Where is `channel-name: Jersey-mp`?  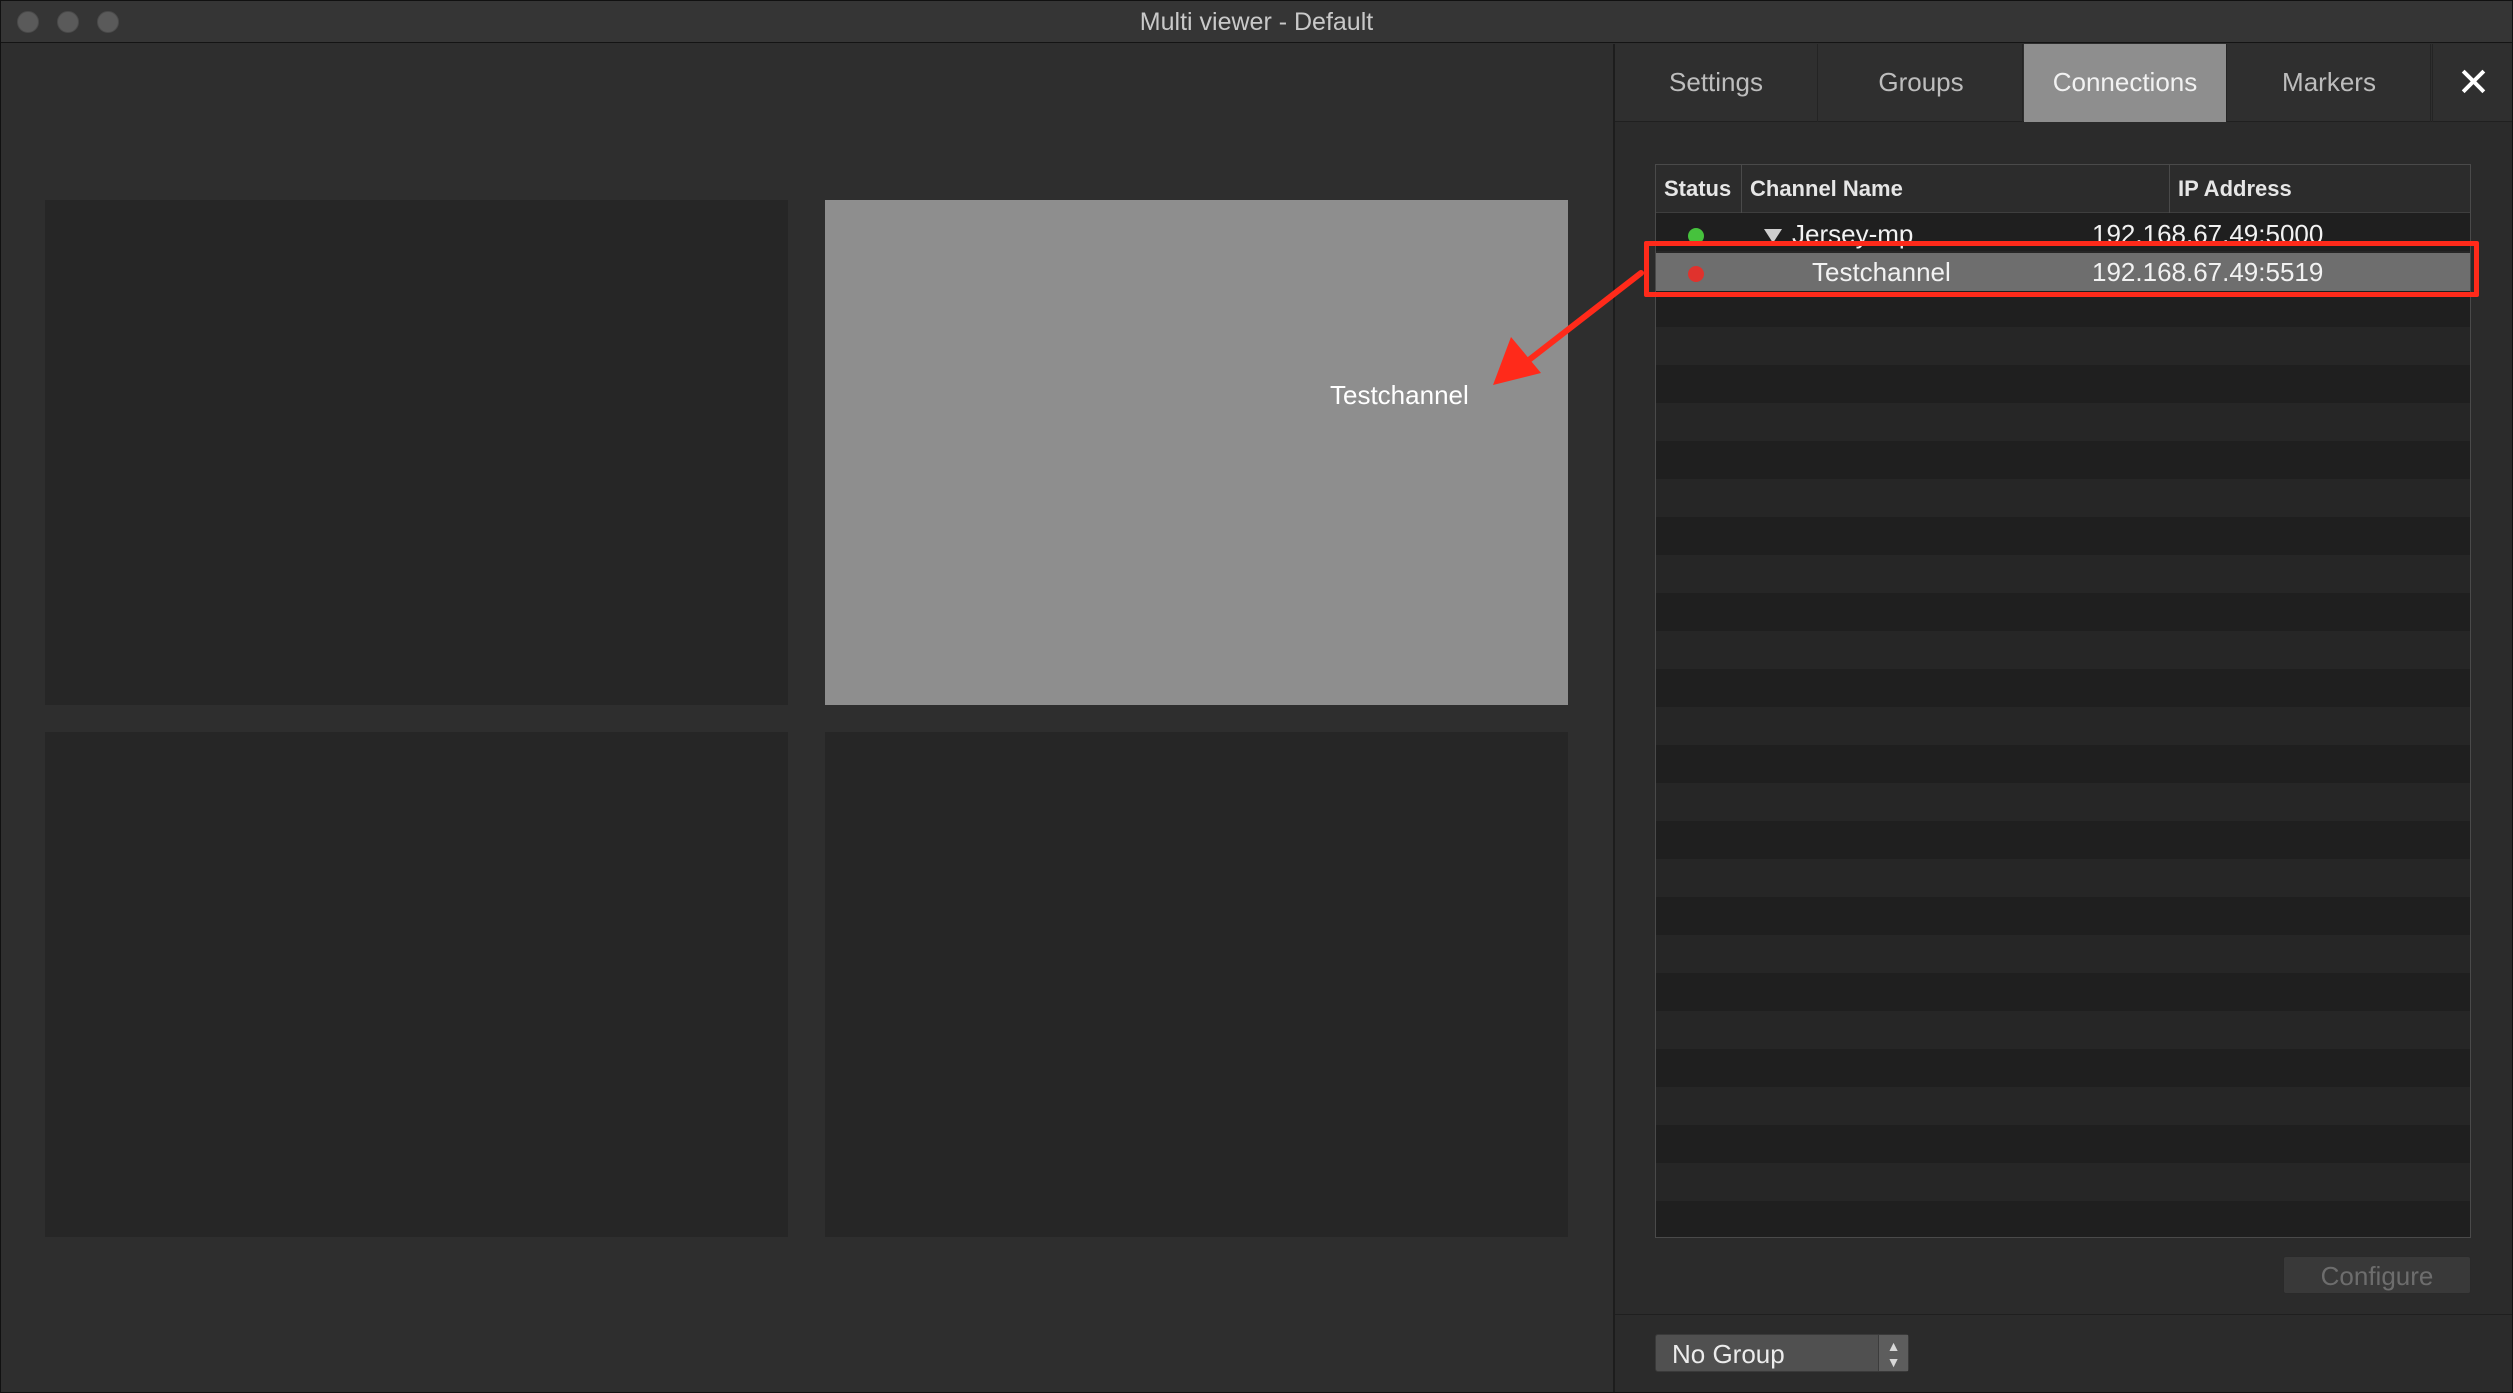 channel-name: Jersey-mp is located at coordinates (1853, 234).